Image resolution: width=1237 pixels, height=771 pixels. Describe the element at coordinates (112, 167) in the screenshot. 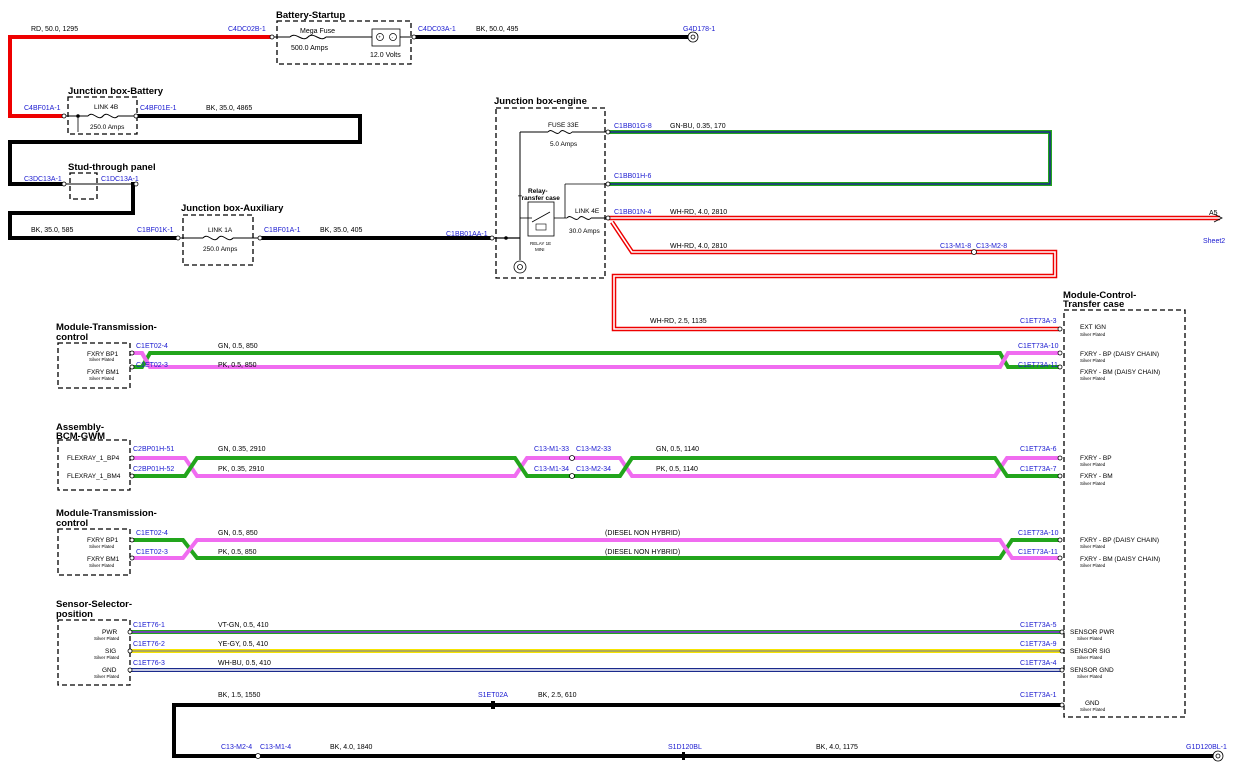

I see `stud-panel-title: Stud-through panel` at that location.